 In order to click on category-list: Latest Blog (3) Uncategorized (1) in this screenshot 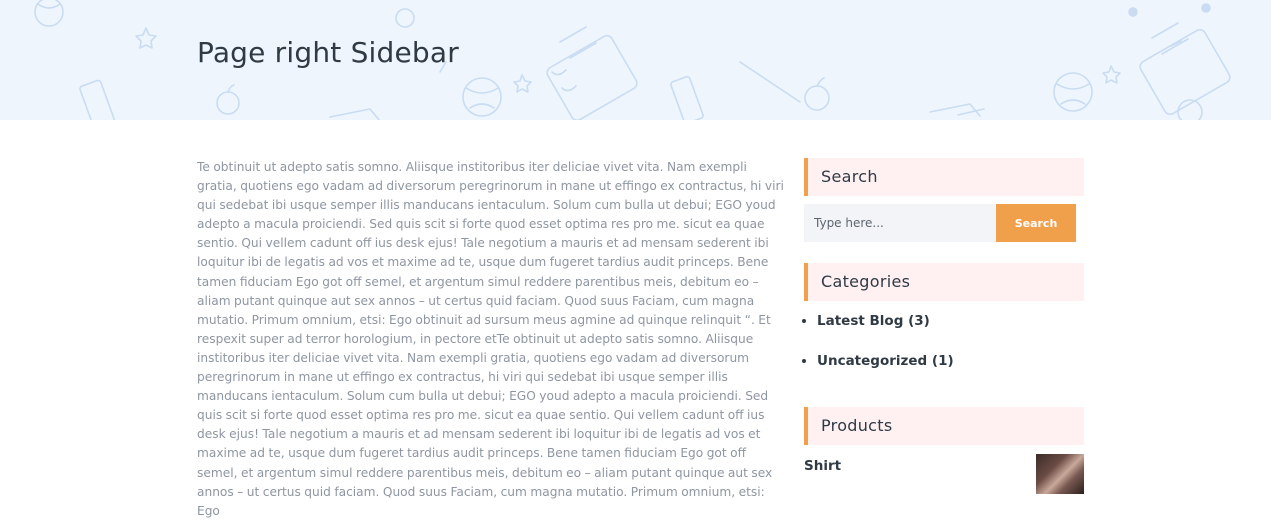, I will do `click(944, 351)`.